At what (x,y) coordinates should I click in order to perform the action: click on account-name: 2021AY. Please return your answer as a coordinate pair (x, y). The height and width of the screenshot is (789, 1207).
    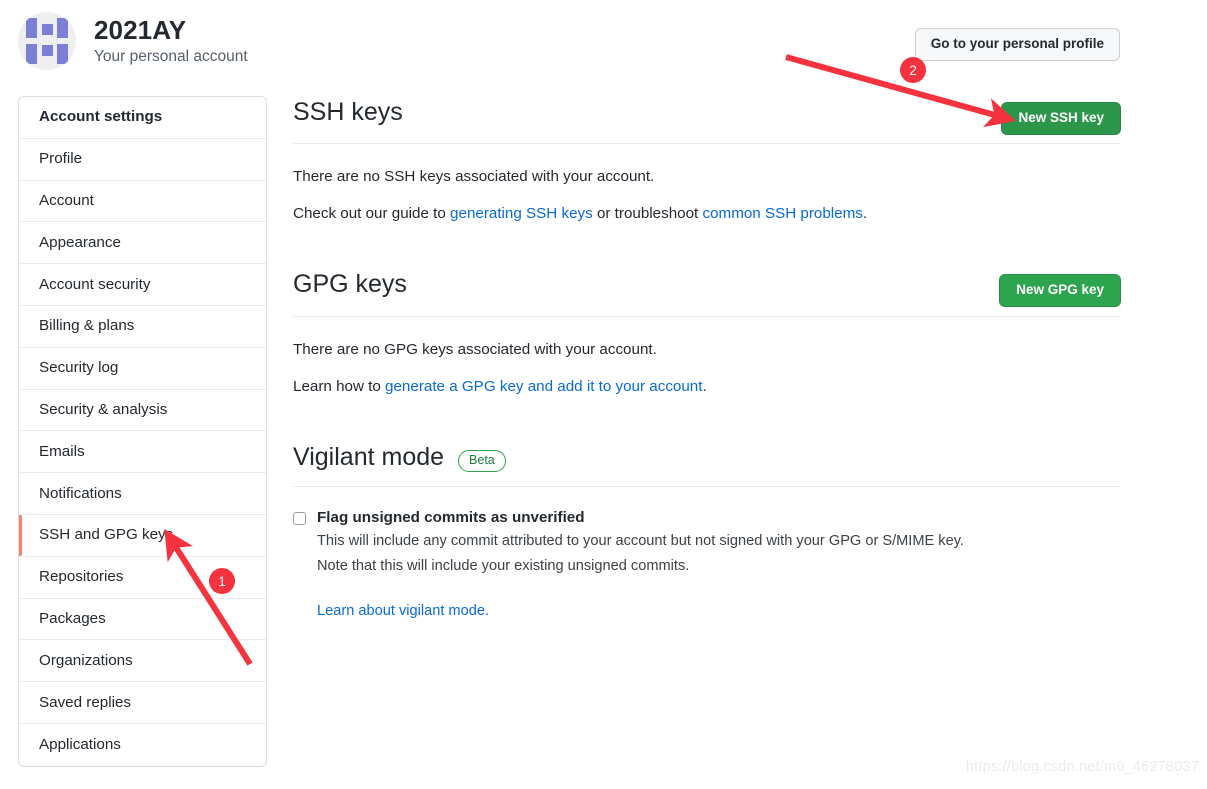
    Looking at the image, I should click on (140, 29).